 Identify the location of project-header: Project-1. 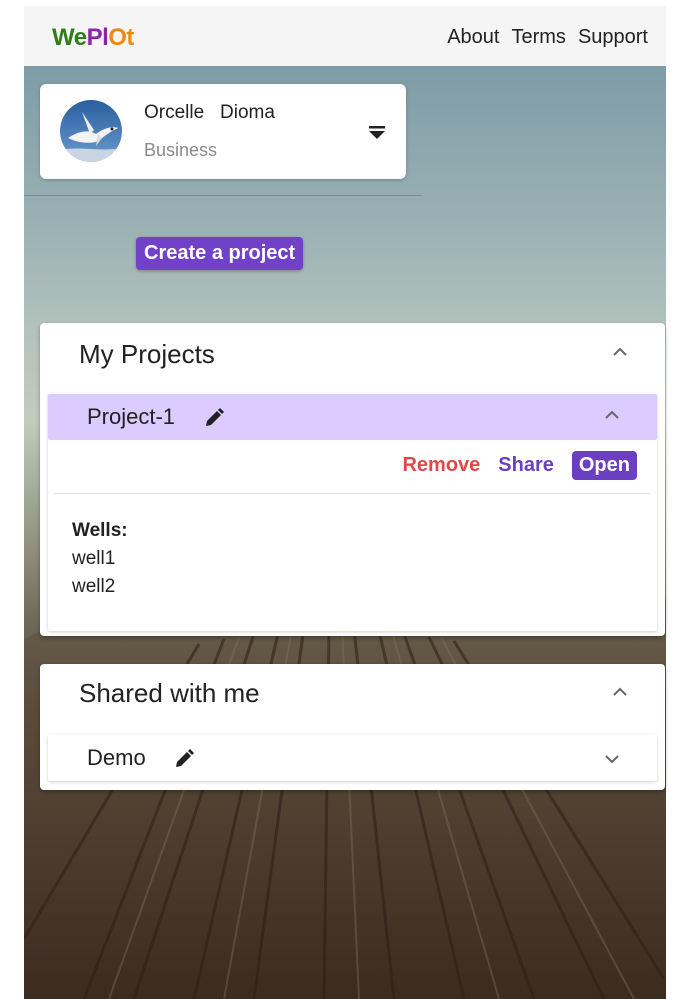
(352, 417).